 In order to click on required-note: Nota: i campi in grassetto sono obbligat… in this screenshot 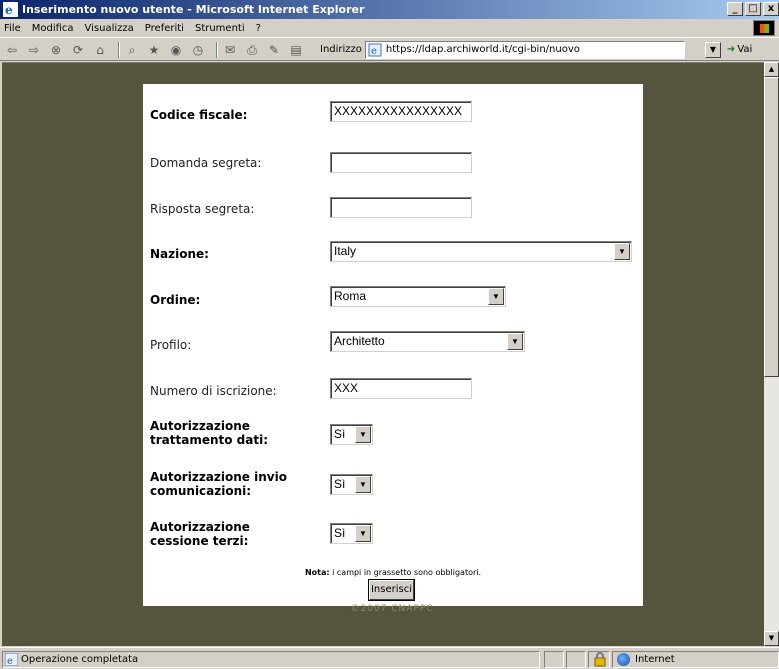, I will do `click(393, 572)`.